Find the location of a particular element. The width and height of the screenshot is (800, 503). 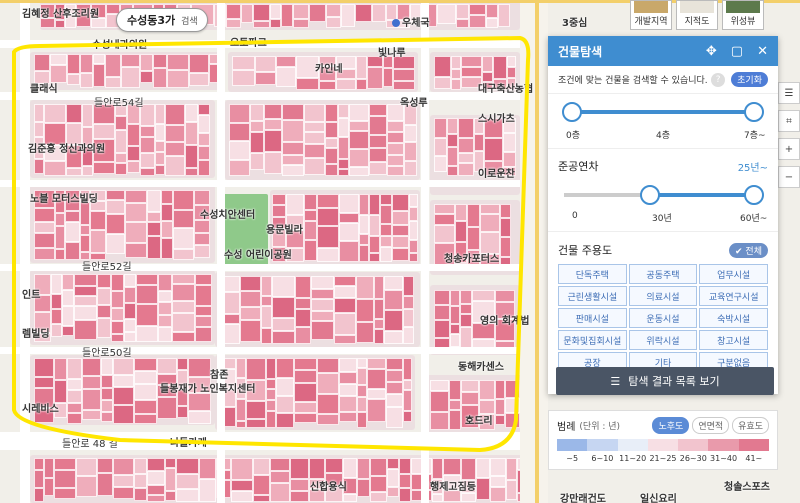

poi-label: 스시가츠 is located at coordinates (496, 117).